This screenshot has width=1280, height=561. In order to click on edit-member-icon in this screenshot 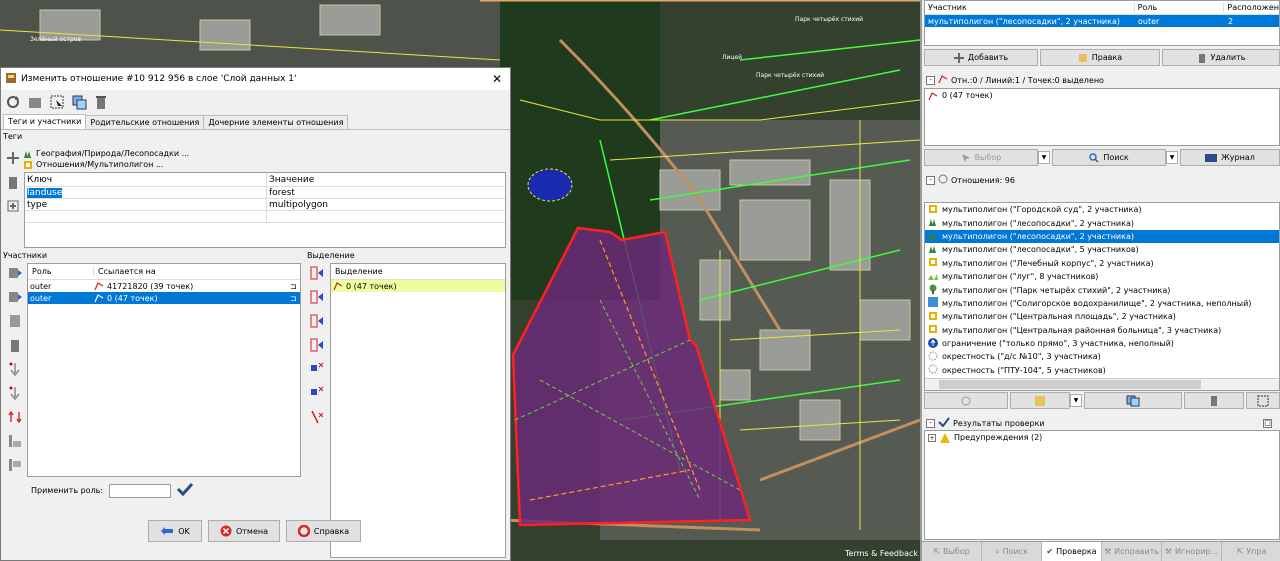, I will do `click(15, 321)`.